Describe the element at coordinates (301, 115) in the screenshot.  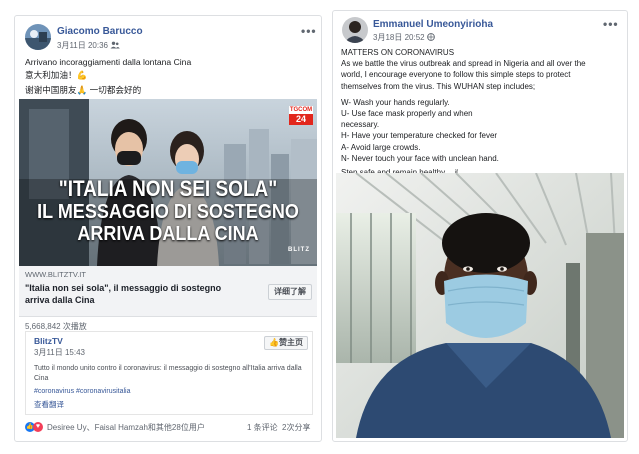
I see `tgcom24-logo: TGCOM 24` at that location.